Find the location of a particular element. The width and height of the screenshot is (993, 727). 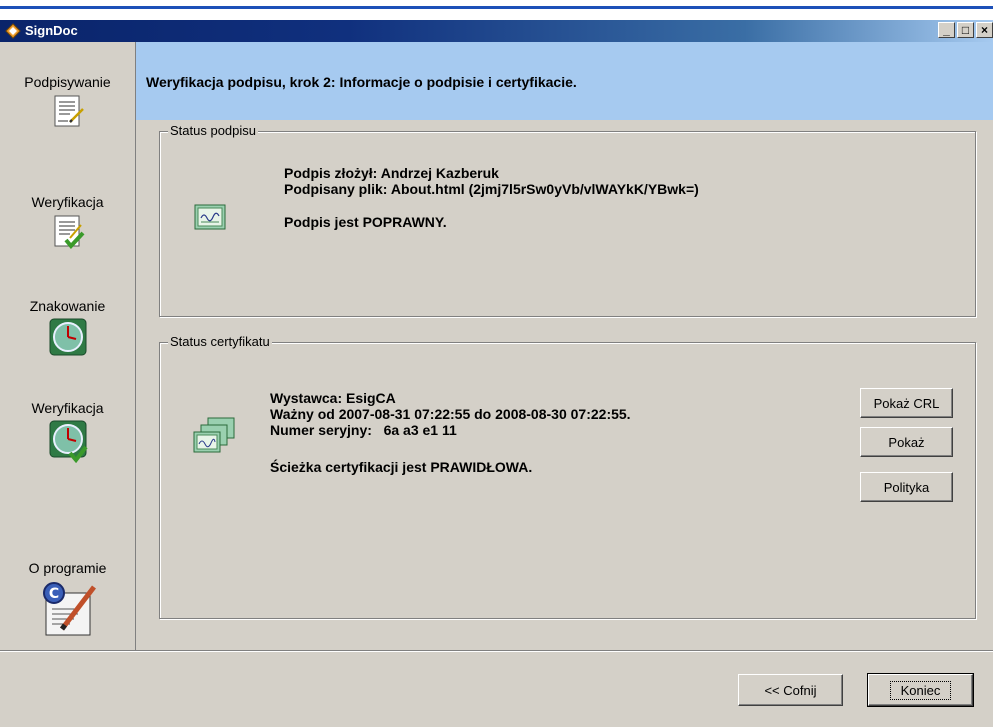

policy-button: Polityka is located at coordinates (906, 487).